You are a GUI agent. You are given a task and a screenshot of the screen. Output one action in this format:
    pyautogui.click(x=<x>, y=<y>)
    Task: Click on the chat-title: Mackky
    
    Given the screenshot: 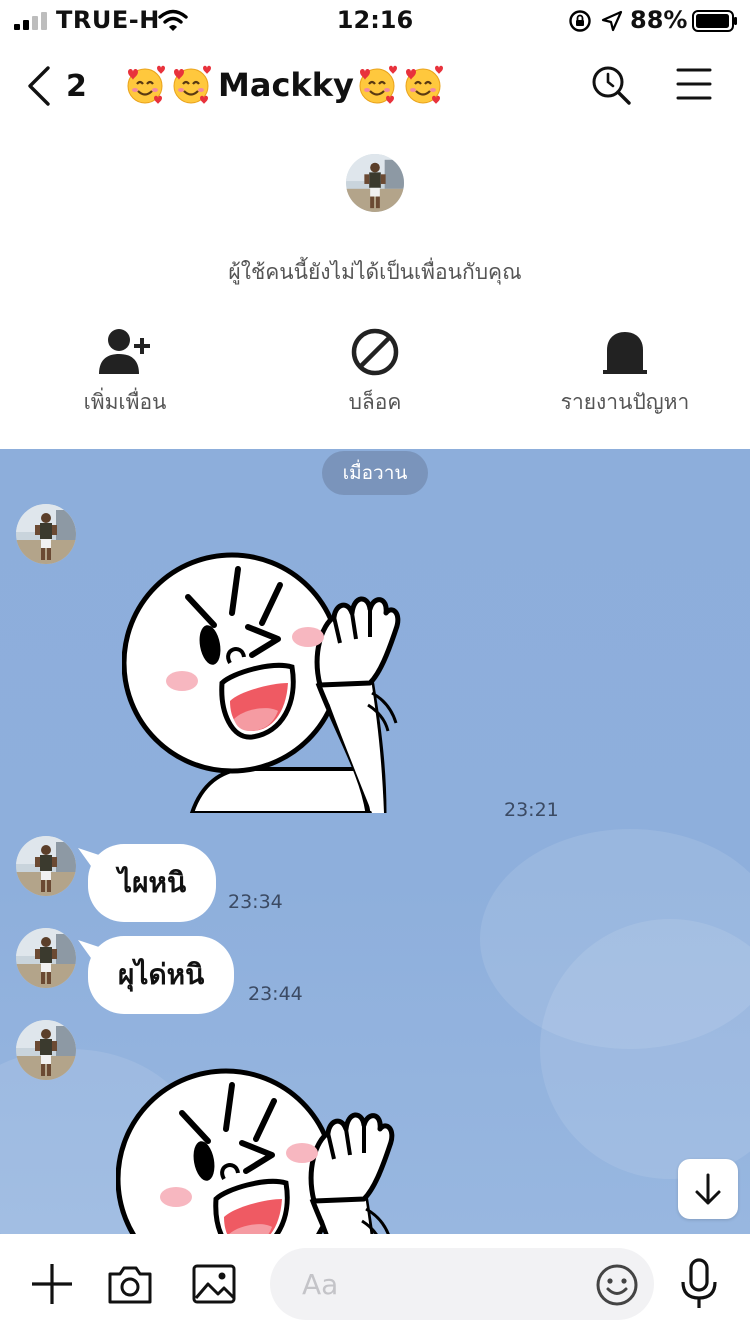 What is the action you would take?
    pyautogui.click(x=286, y=85)
    